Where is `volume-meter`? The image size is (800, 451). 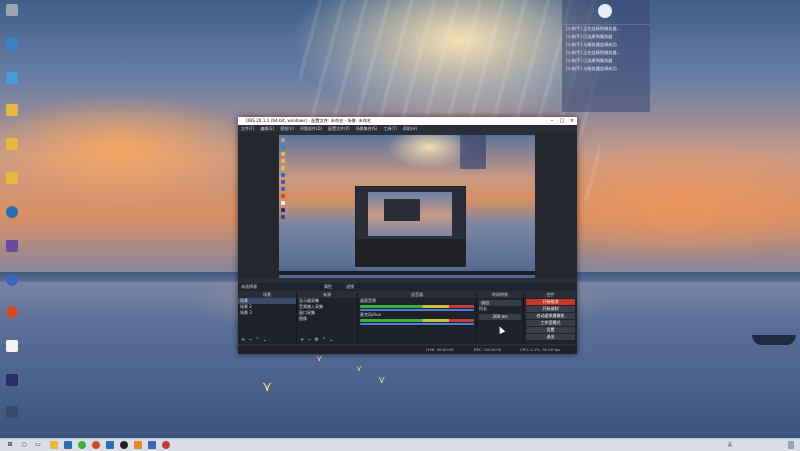 volume-meter is located at coordinates (417, 320).